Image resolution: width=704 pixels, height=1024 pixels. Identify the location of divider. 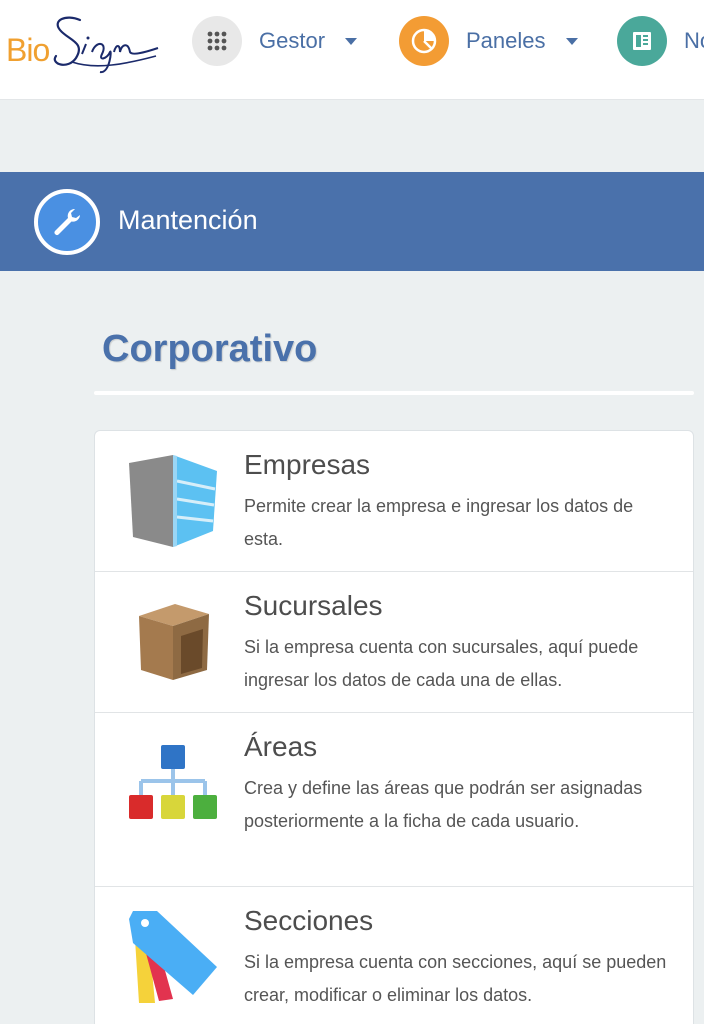
(394, 393).